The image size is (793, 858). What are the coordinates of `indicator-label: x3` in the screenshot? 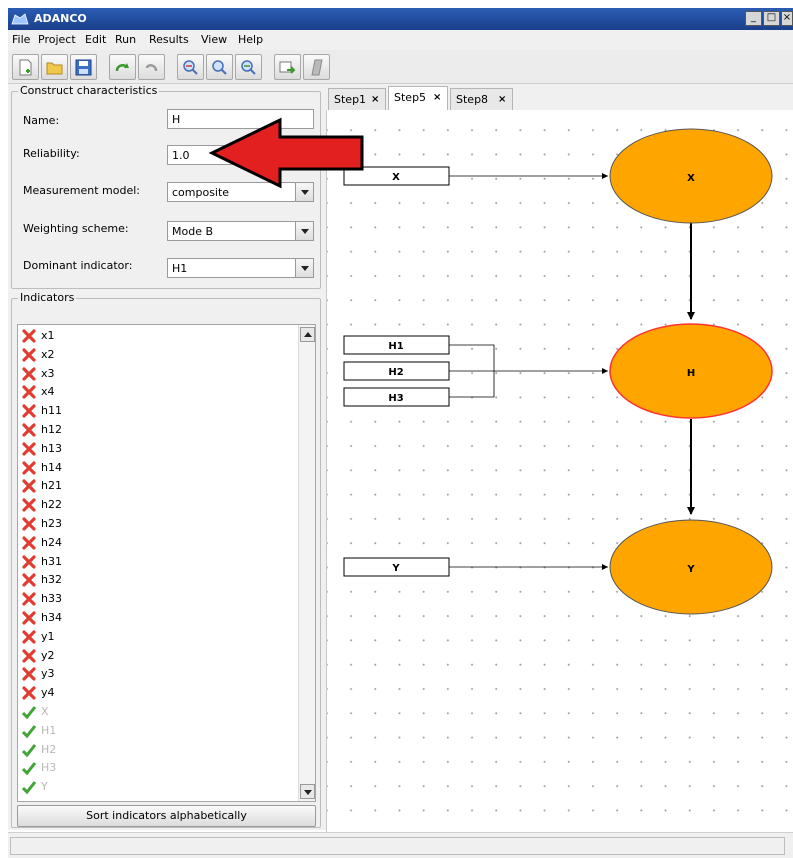 It's located at (48, 373).